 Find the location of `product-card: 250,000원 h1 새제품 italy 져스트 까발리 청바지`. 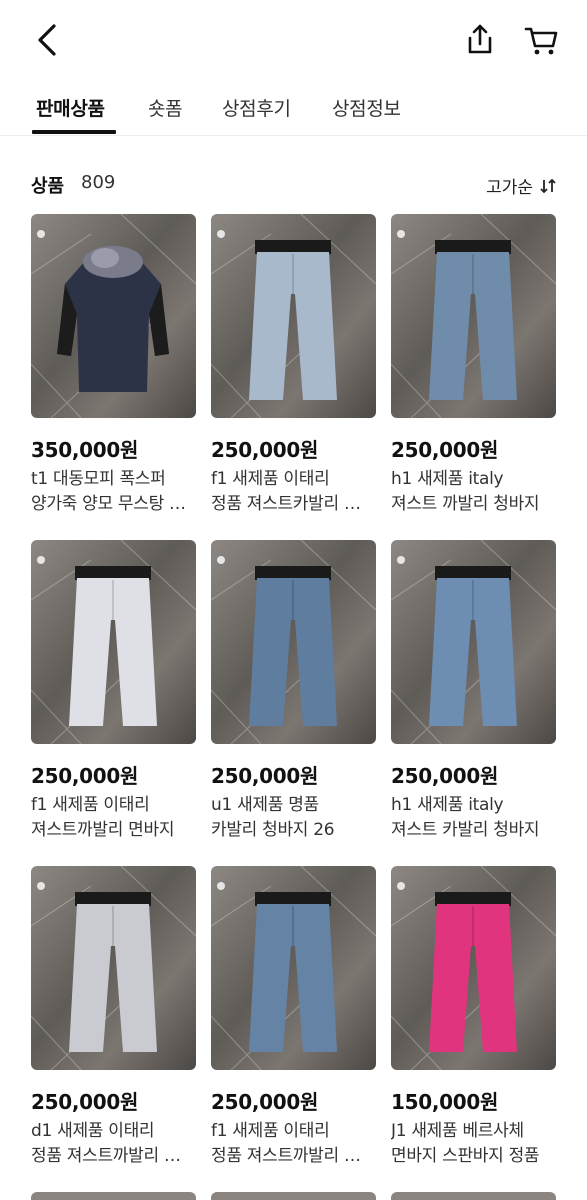

product-card: 250,000원 h1 새제품 italy 져스트 까발리 청바지 is located at coordinates (473, 365).